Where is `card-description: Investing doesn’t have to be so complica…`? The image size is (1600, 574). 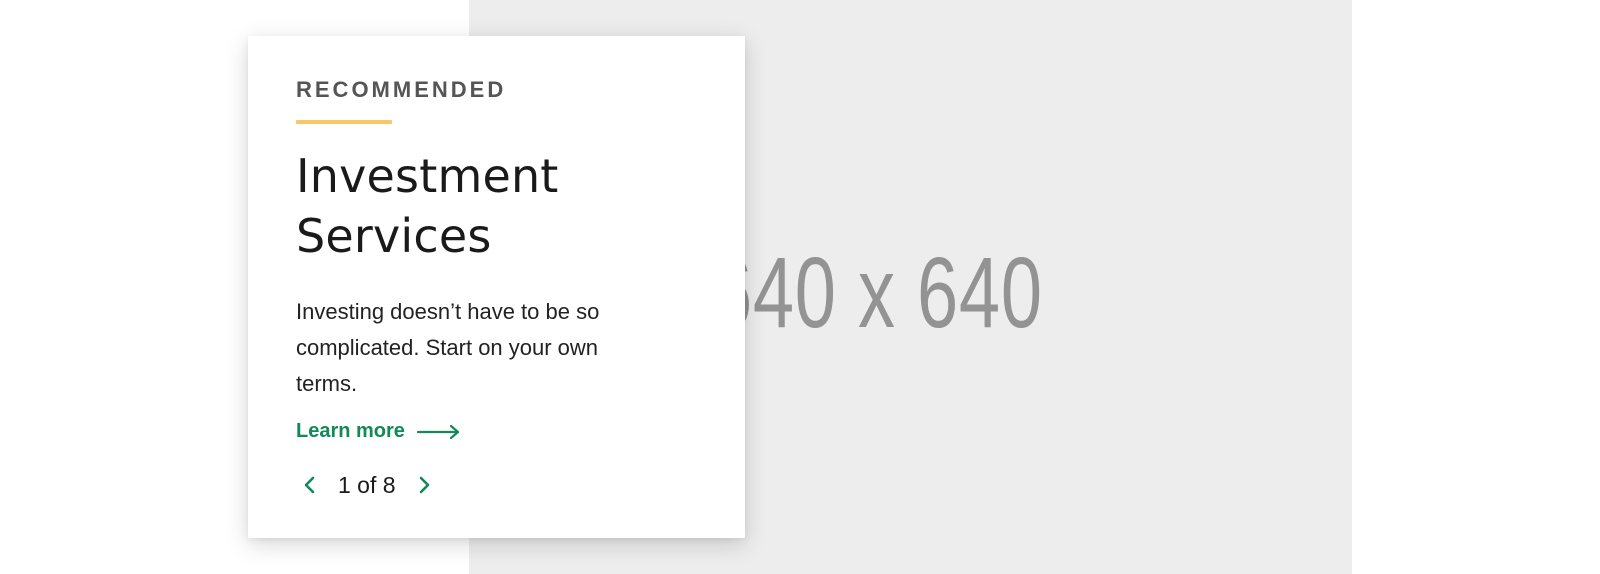 card-description: Investing doesn’t have to be so complica… is located at coordinates (448, 347).